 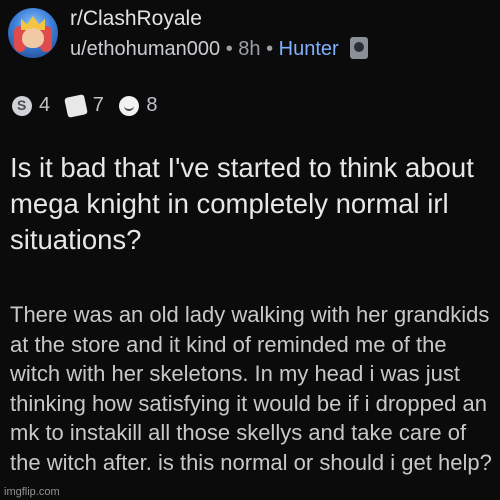 What do you see at coordinates (308, 49) in the screenshot?
I see `user-flair: Hunter` at bounding box center [308, 49].